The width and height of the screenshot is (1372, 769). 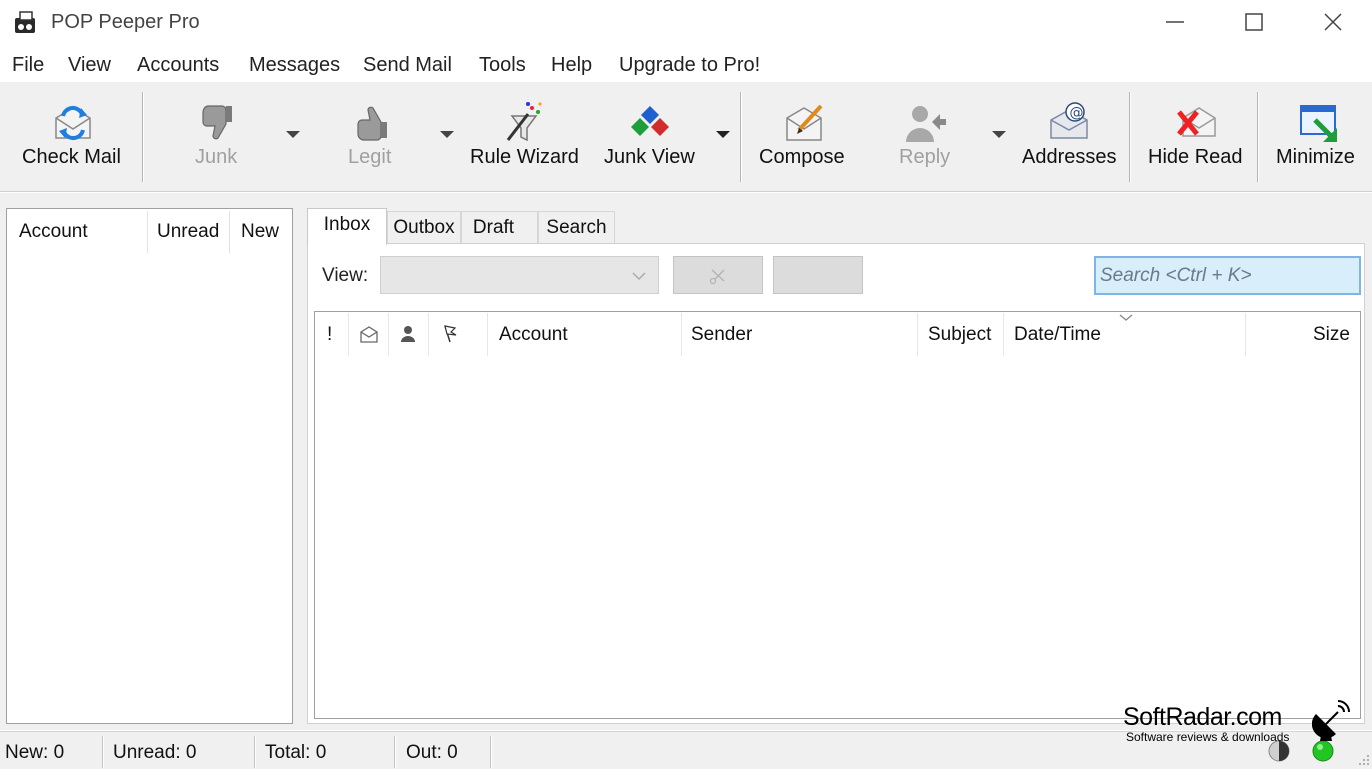 I want to click on menu-messages: Messages, so click(x=294, y=65).